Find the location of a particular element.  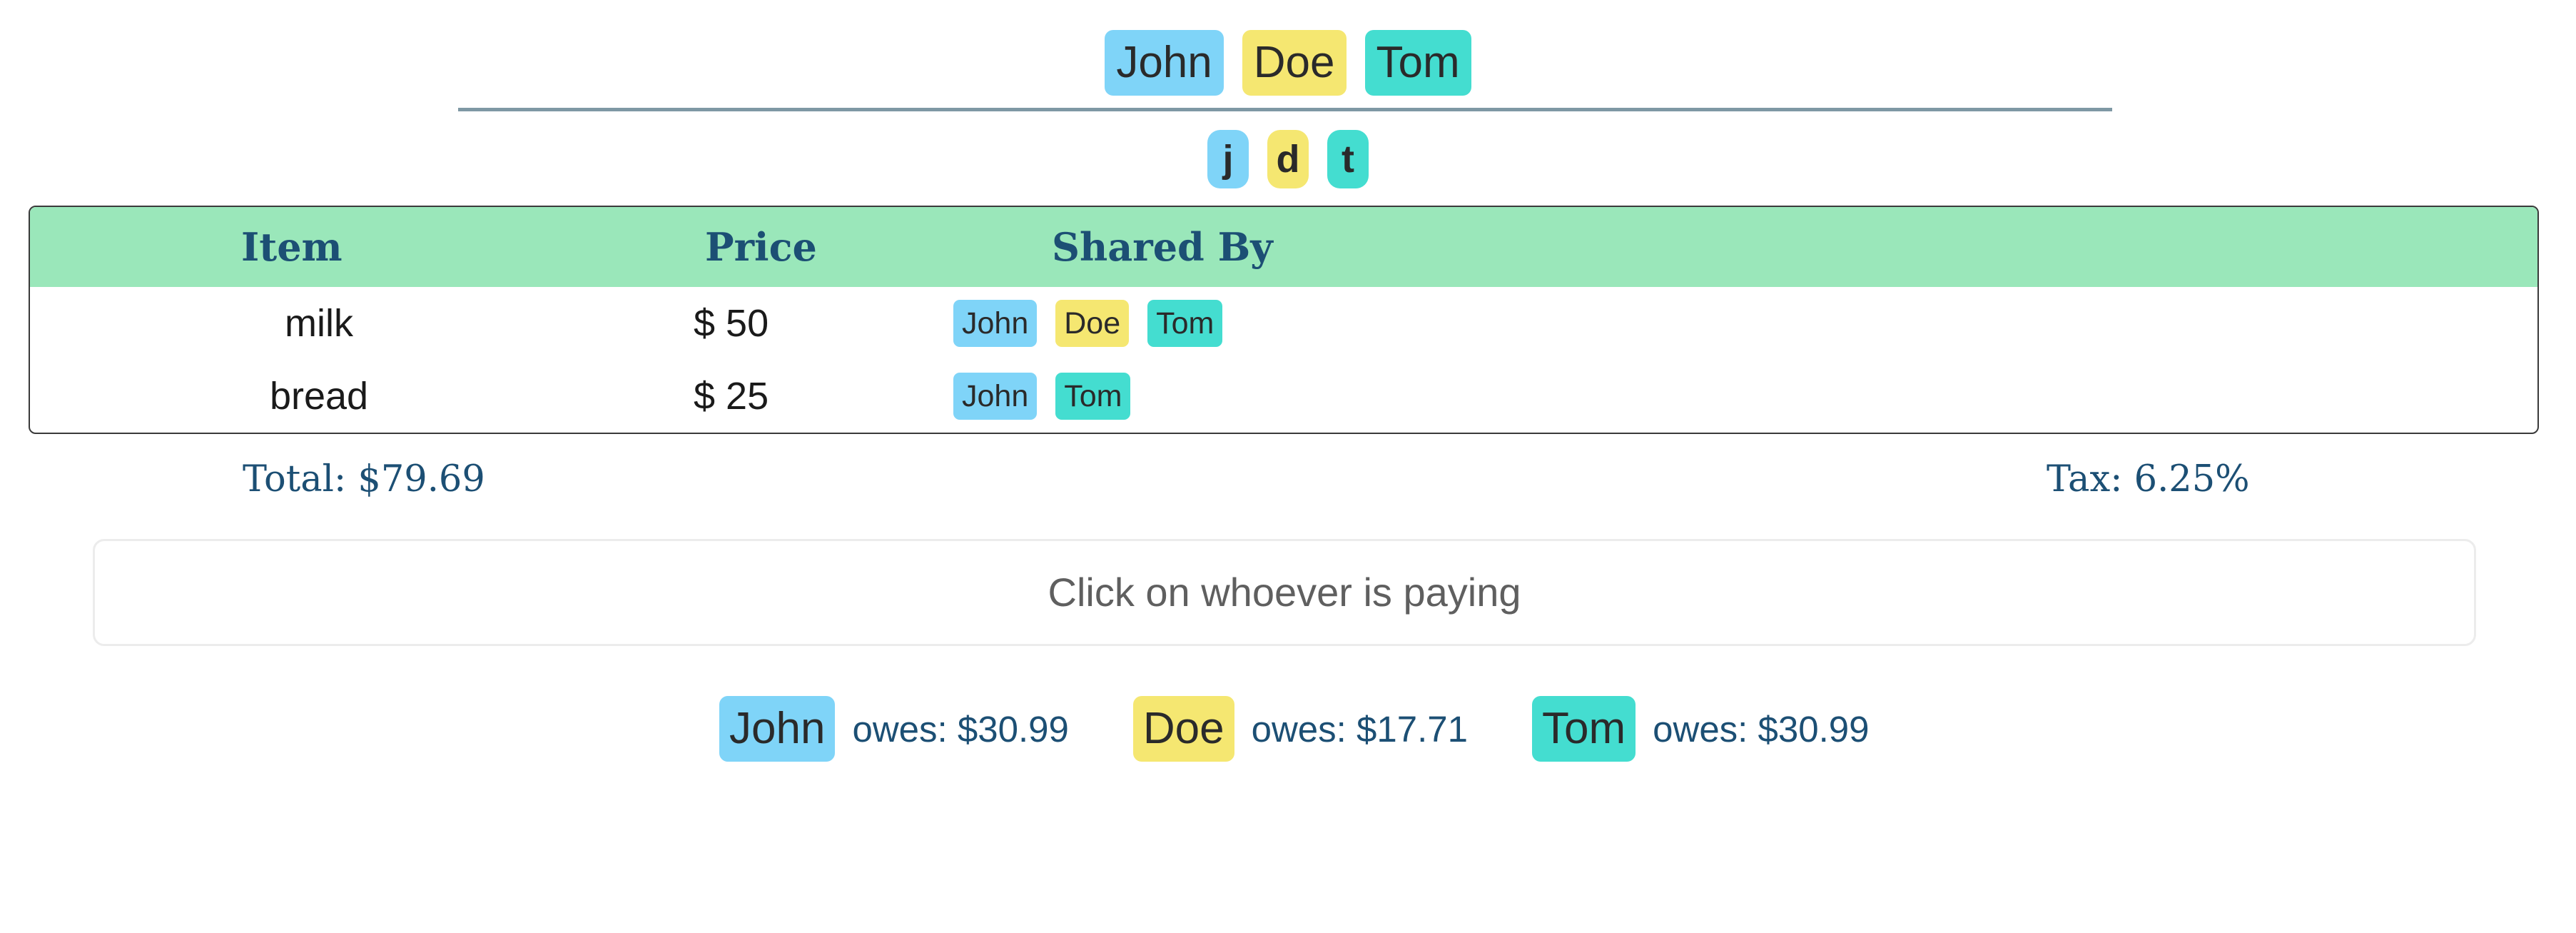

owes-amount-doe: owes: $17.71 is located at coordinates (1359, 729).